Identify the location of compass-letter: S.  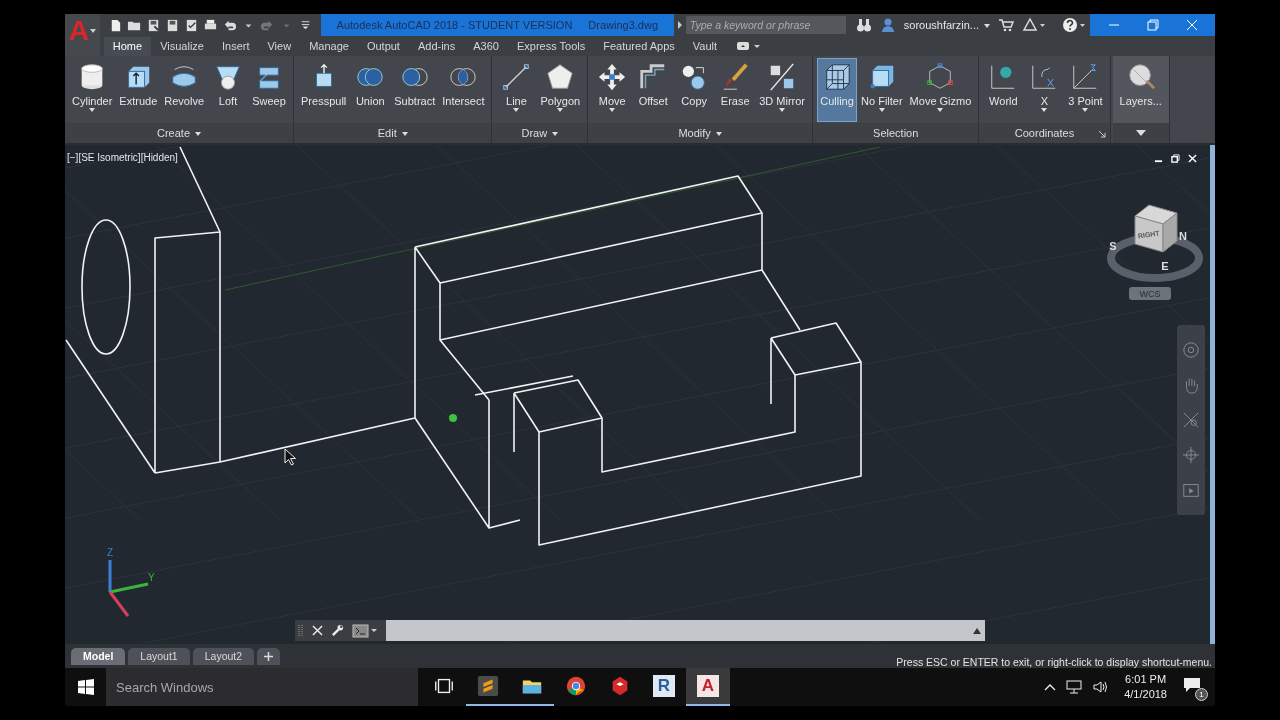
(1113, 246).